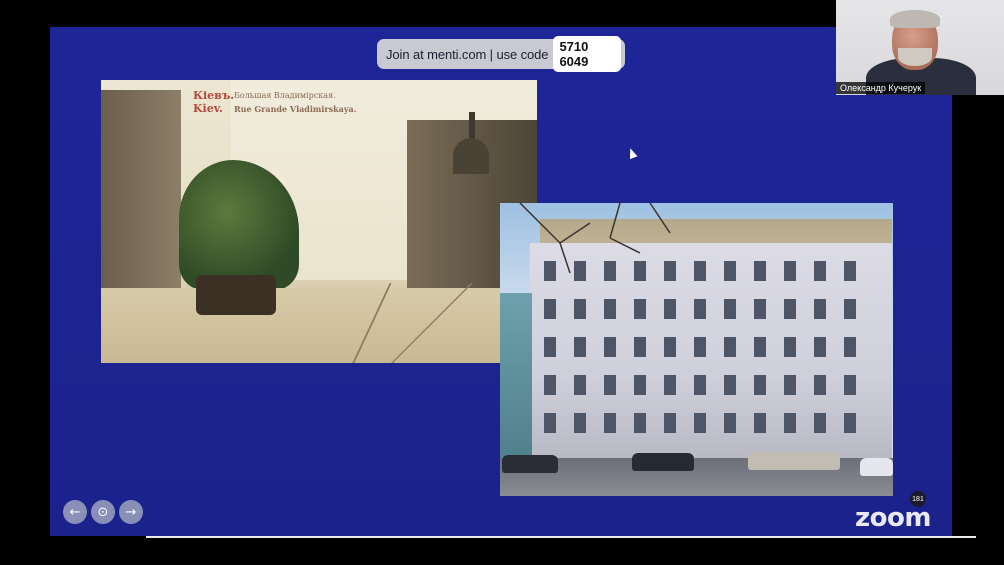 This screenshot has height=565, width=1004. I want to click on postcard-caption-city-latin: Kiev., so click(208, 108).